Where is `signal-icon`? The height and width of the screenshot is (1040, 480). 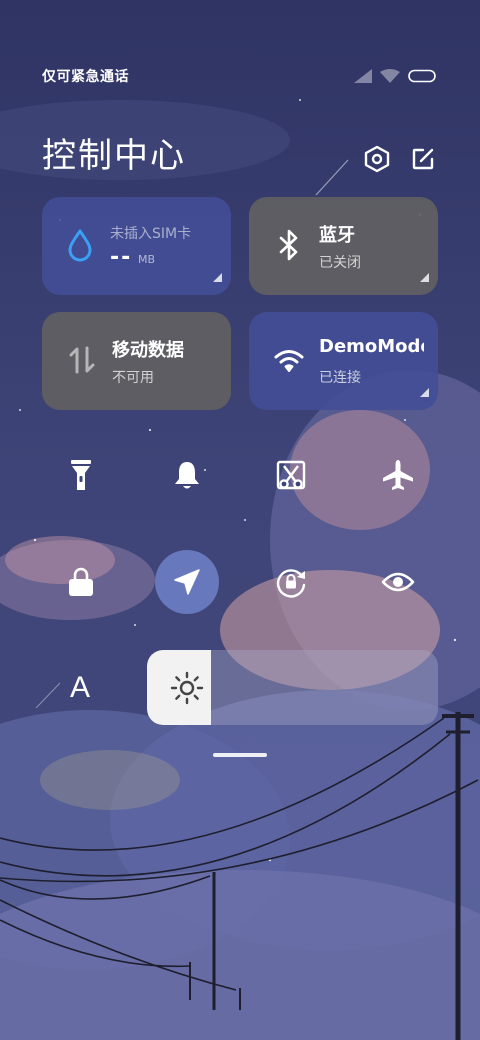 signal-icon is located at coordinates (363, 76).